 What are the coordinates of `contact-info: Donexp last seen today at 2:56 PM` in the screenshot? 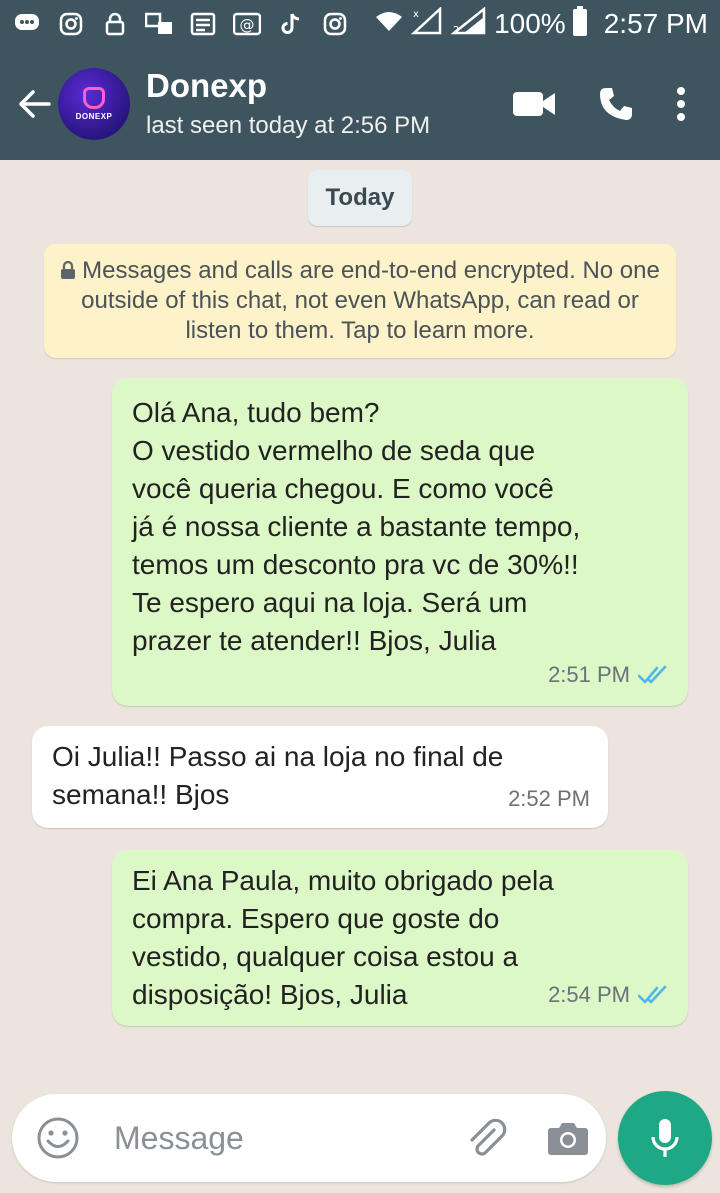 It's located at (288, 104).